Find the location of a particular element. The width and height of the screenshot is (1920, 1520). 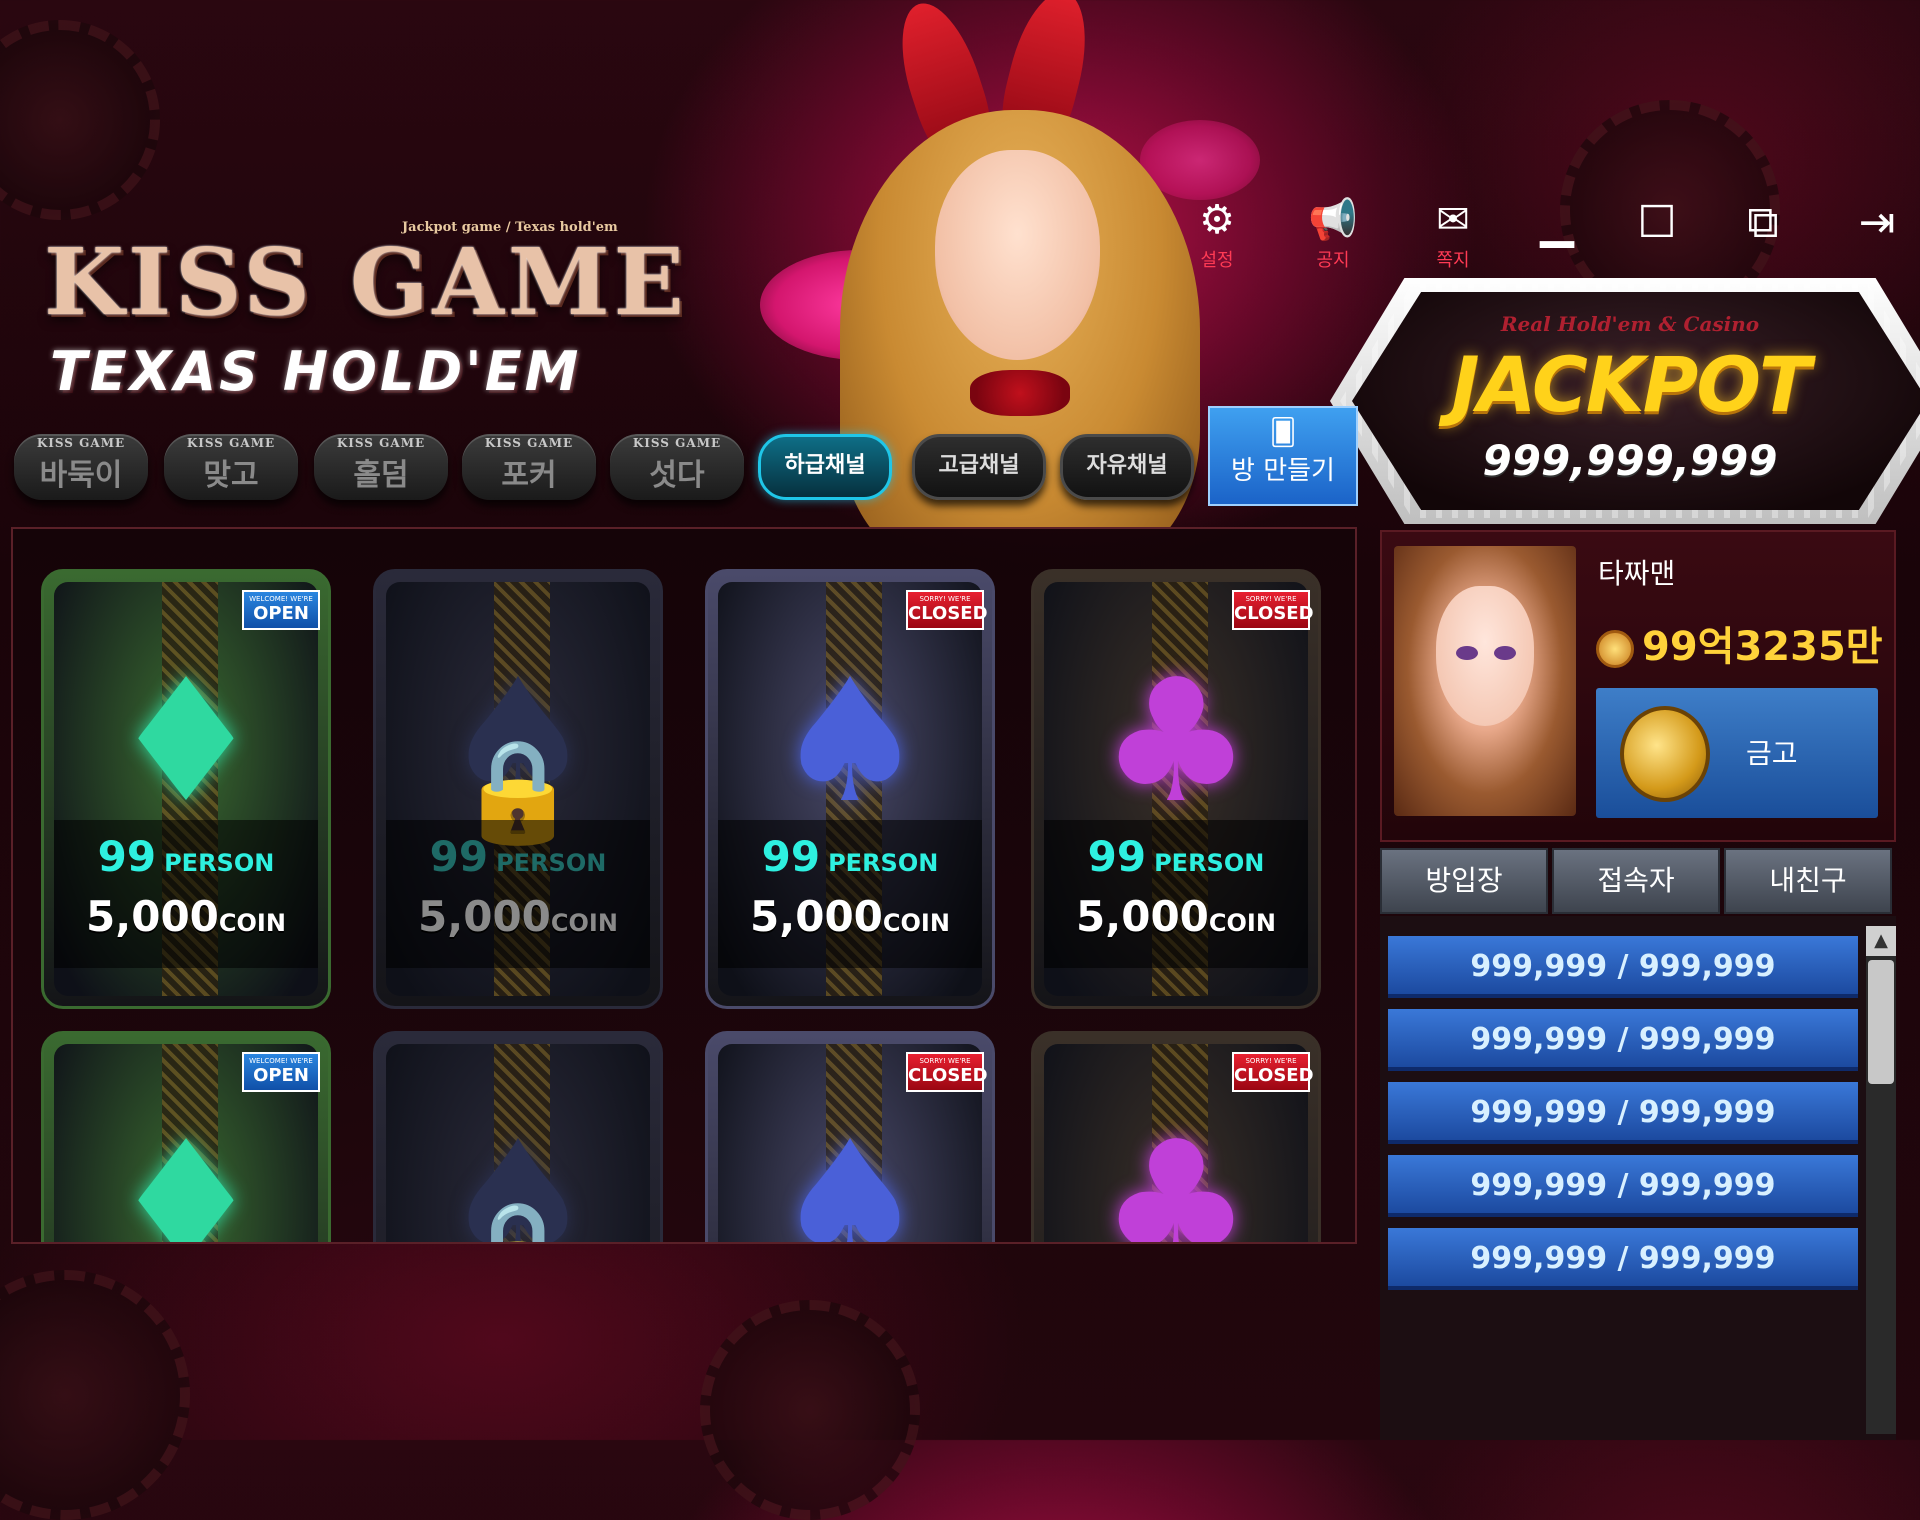

notice-label: 공지 is located at coordinates (1333, 260).